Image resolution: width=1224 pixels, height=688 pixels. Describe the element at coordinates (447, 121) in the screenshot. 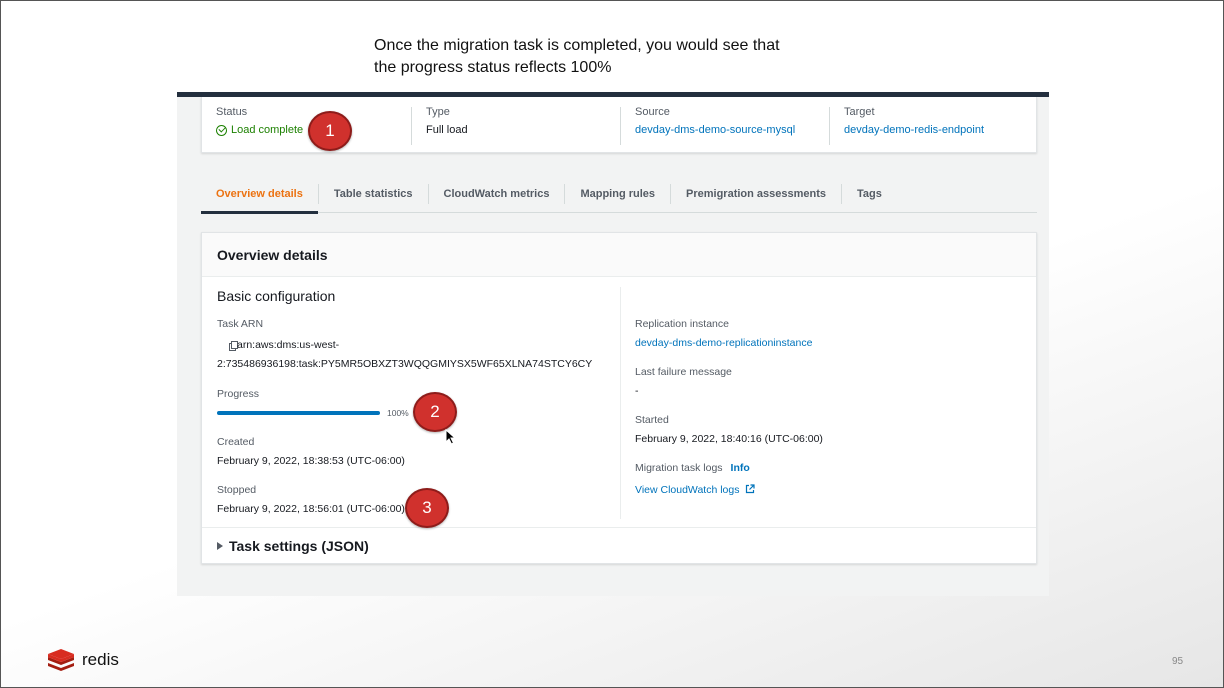

I see `type-column: Type Full load` at that location.